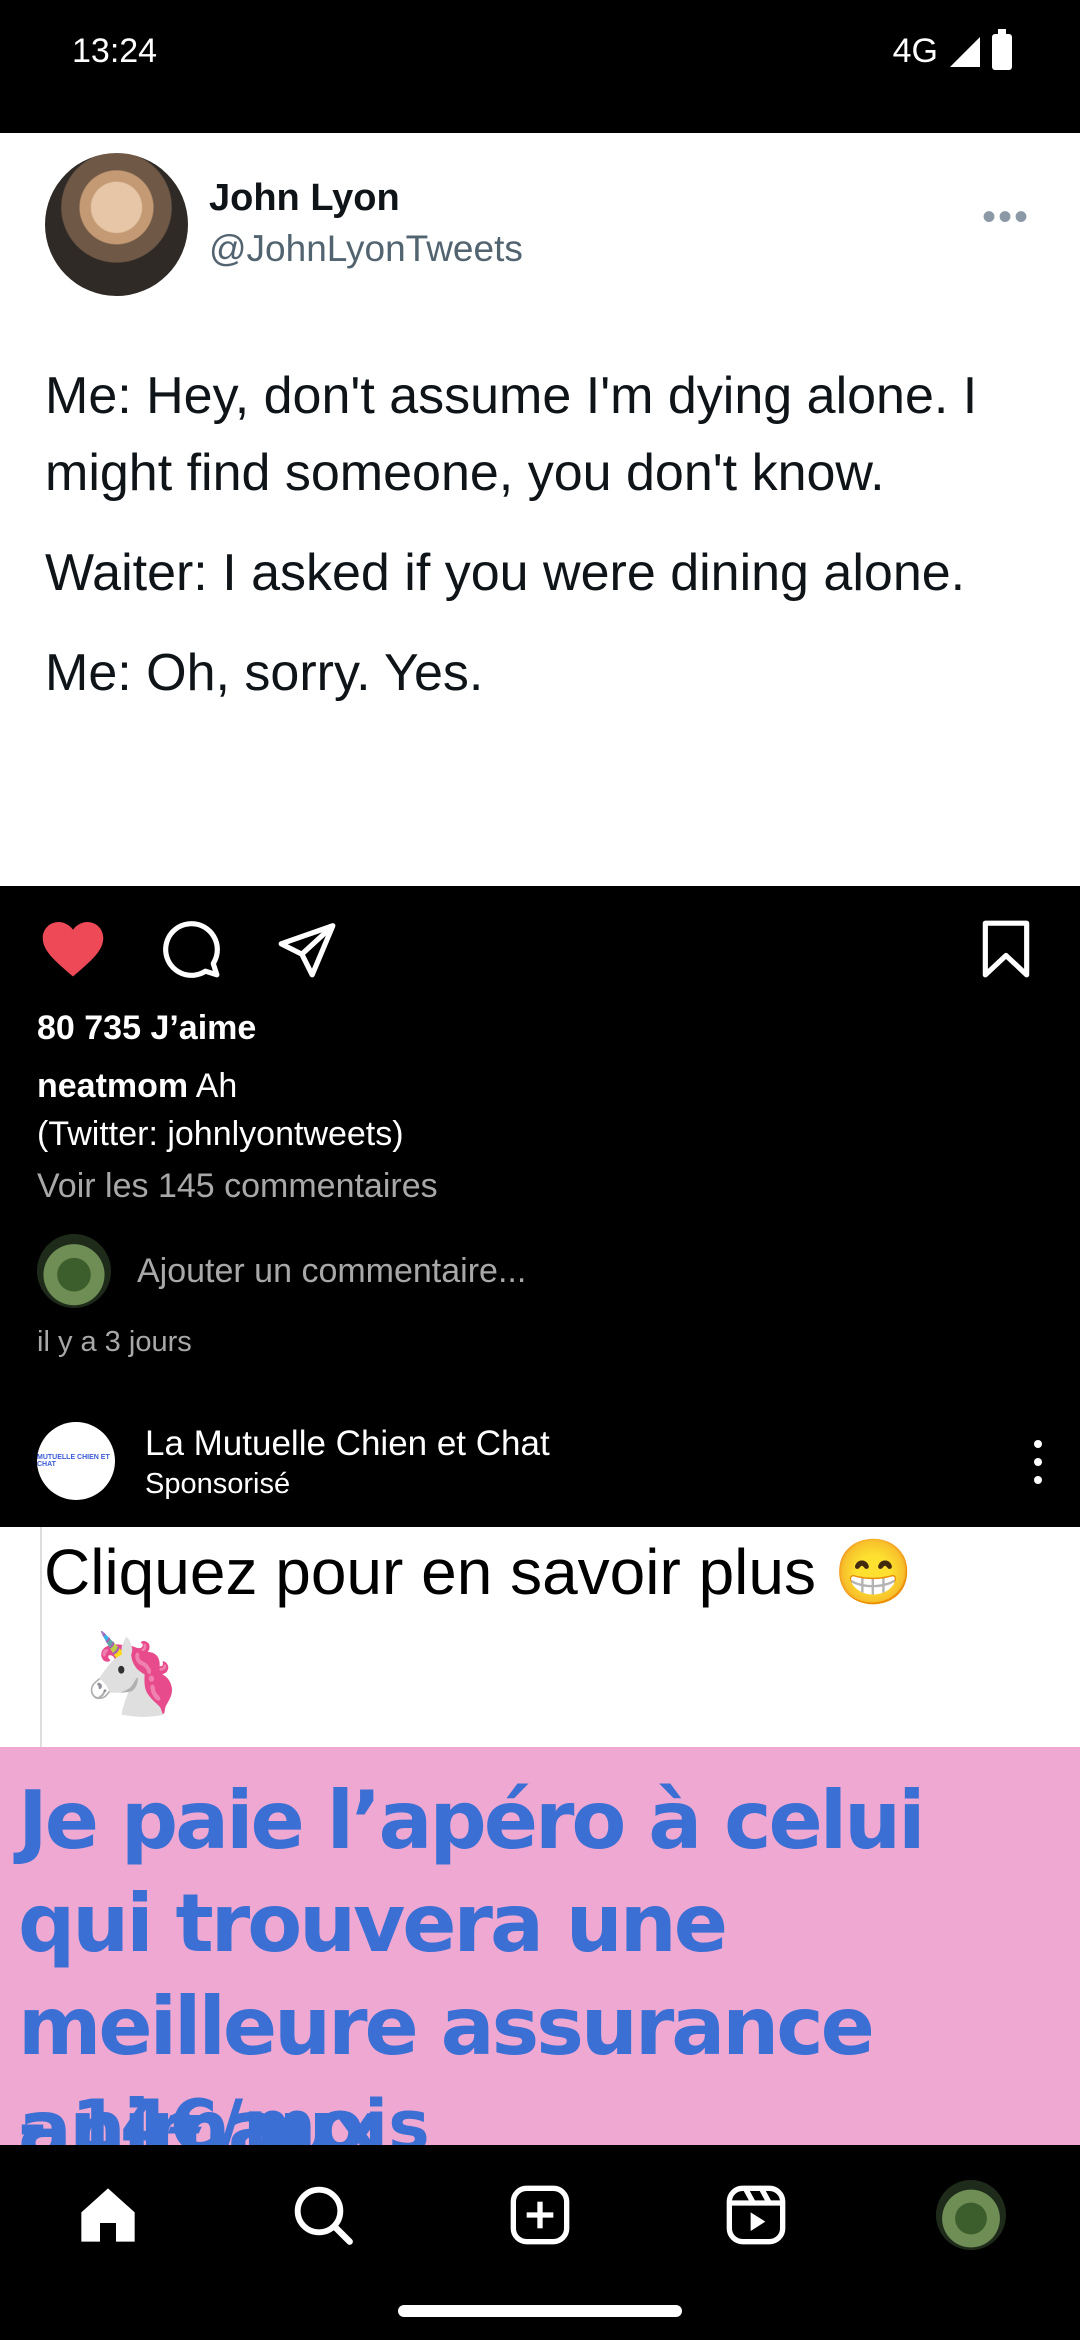 This screenshot has height=2340, width=1080. Describe the element at coordinates (216, 1086) in the screenshot. I see `caption-text: Ah` at that location.